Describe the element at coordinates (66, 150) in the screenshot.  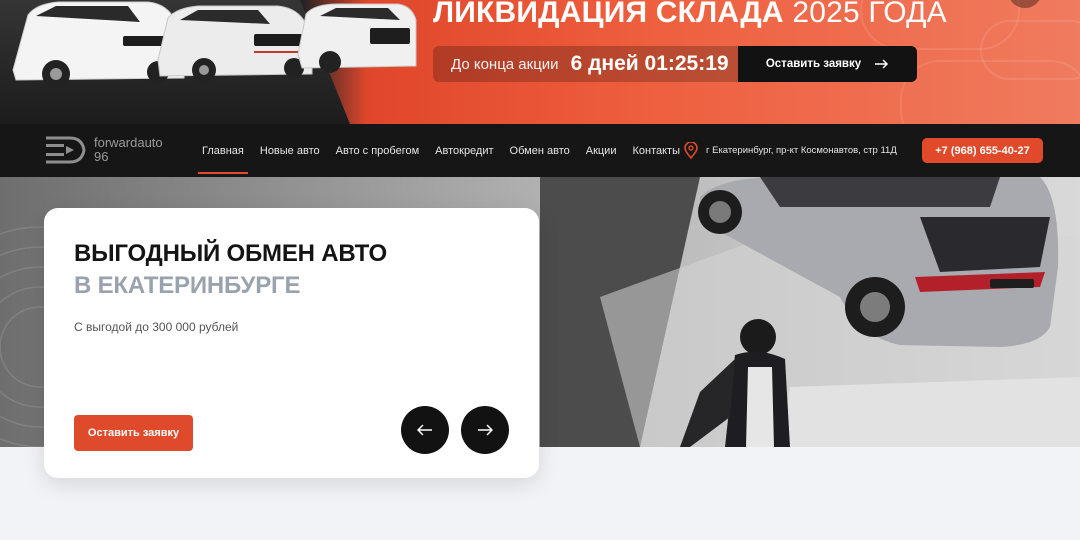
I see `logo-icon` at that location.